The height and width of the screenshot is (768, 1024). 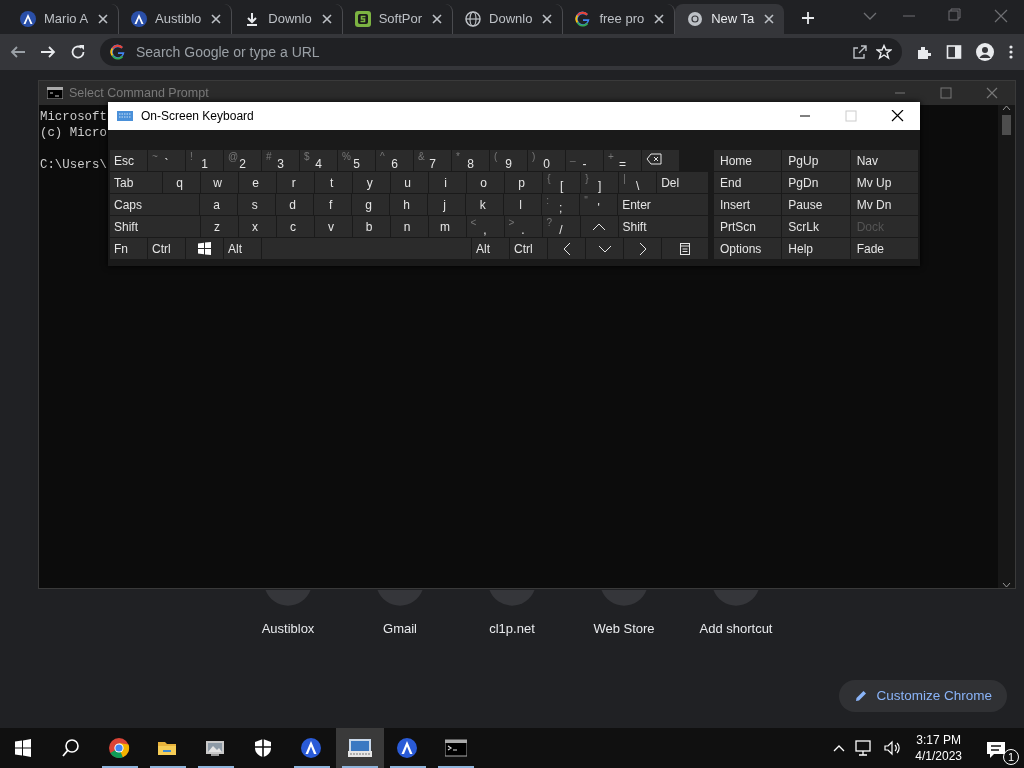 I want to click on key: > ., so click(x=523, y=226).